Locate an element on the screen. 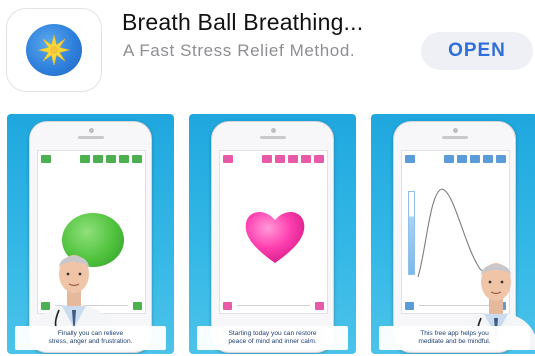 The image size is (535, 356). caption-line: meditate and be mindful. is located at coordinates (454, 341).